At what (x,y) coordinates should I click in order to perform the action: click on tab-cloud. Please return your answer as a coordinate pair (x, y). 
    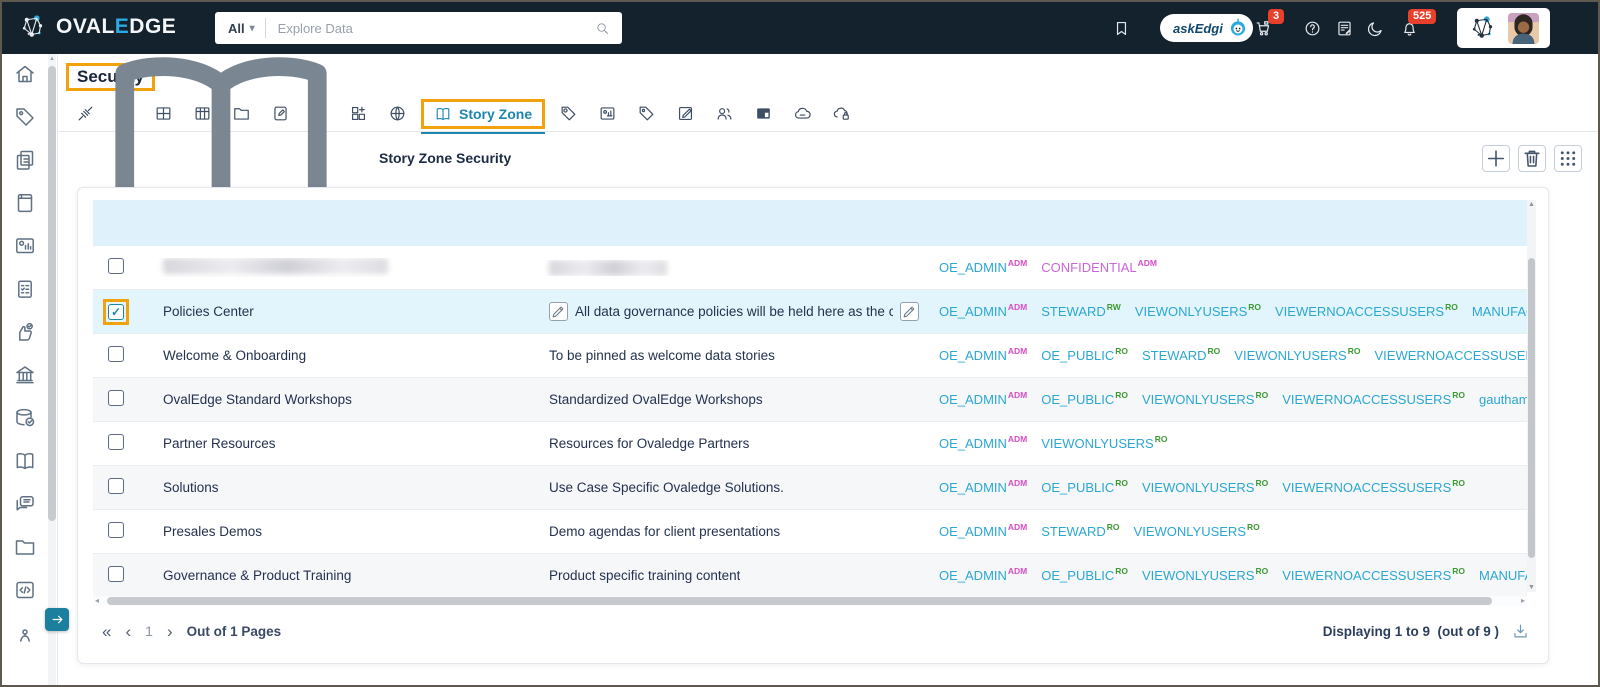
    Looking at the image, I should click on (802, 113).